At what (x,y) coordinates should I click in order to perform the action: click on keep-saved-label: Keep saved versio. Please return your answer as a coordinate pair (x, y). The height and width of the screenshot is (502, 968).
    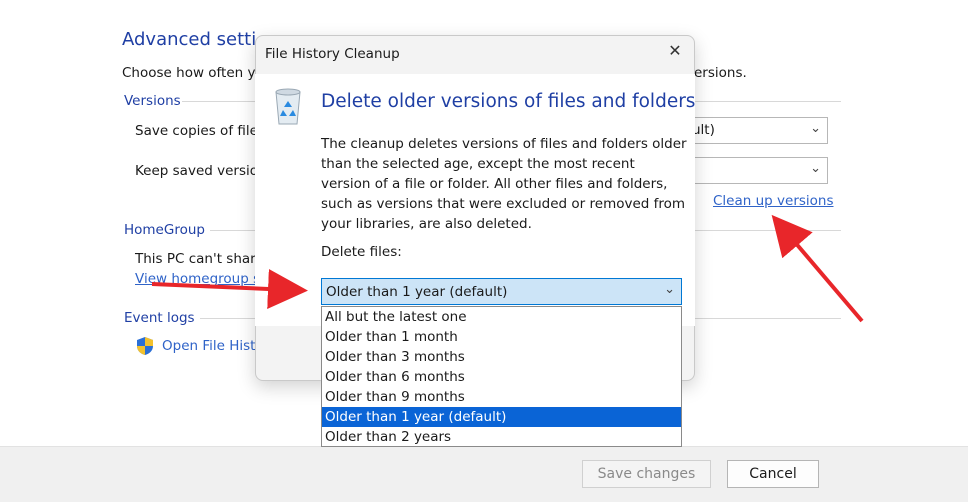
    Looking at the image, I should click on (197, 171).